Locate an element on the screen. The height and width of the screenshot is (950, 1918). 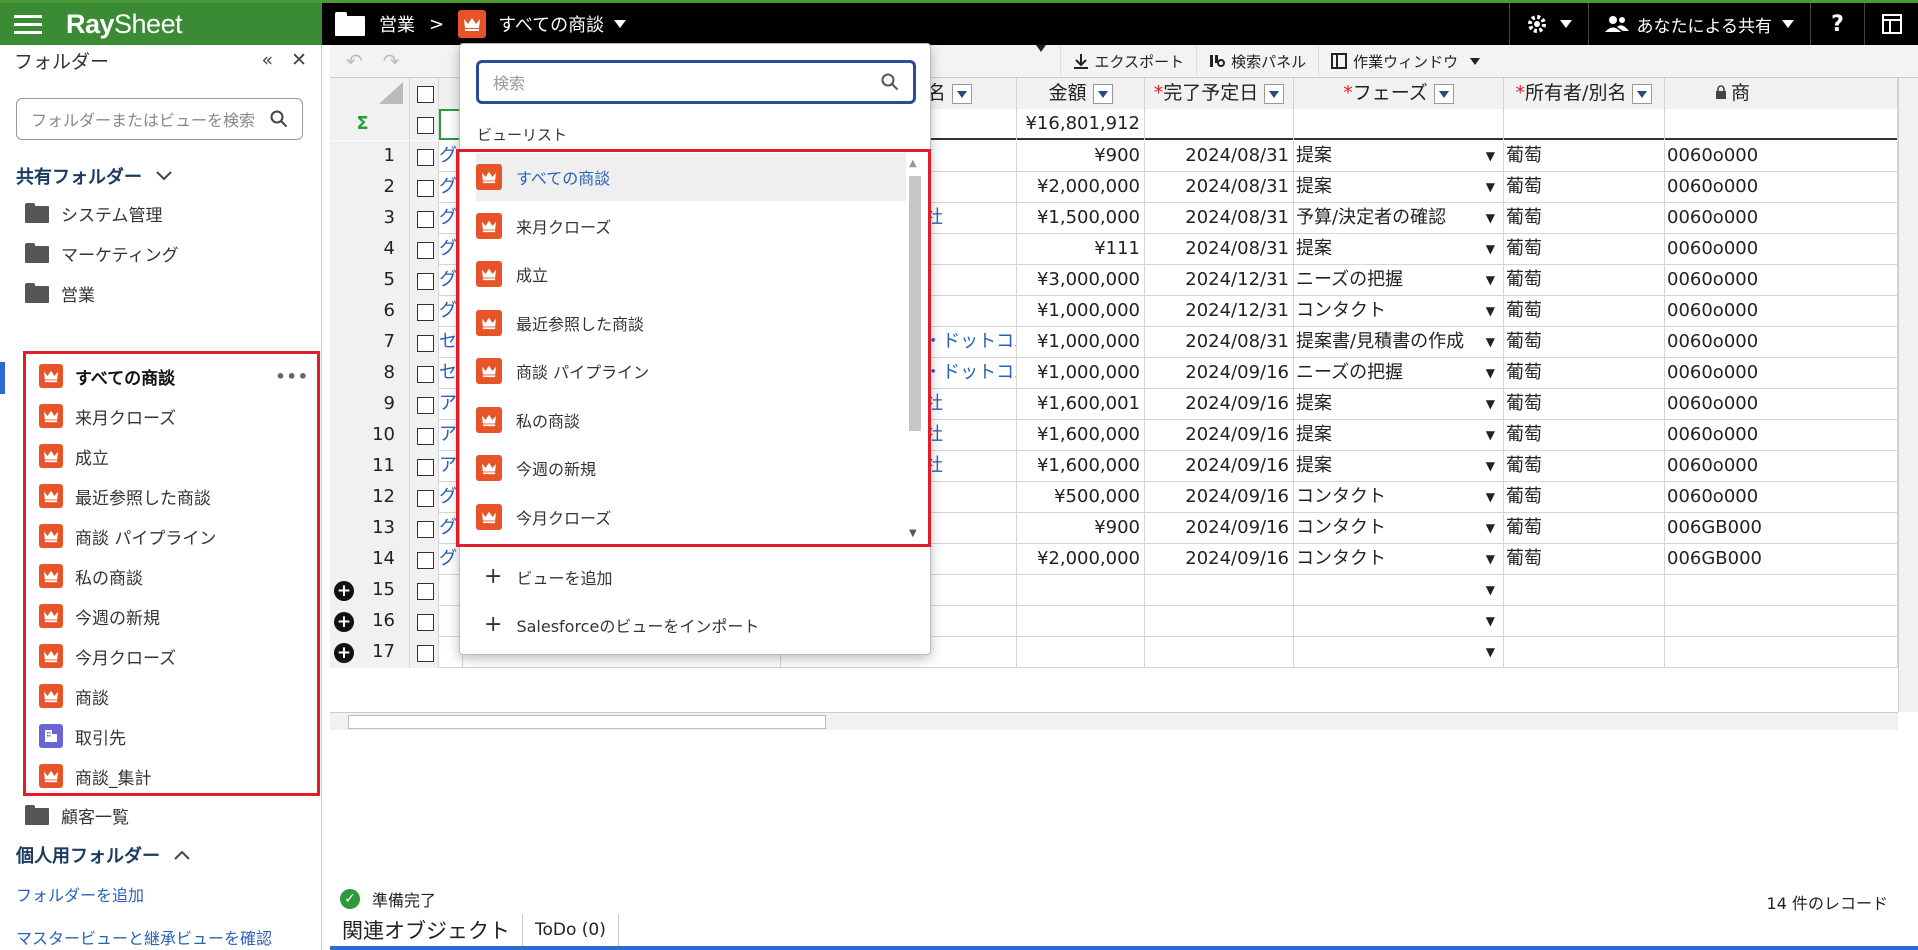
row-number: +16 is located at coordinates (370, 621).